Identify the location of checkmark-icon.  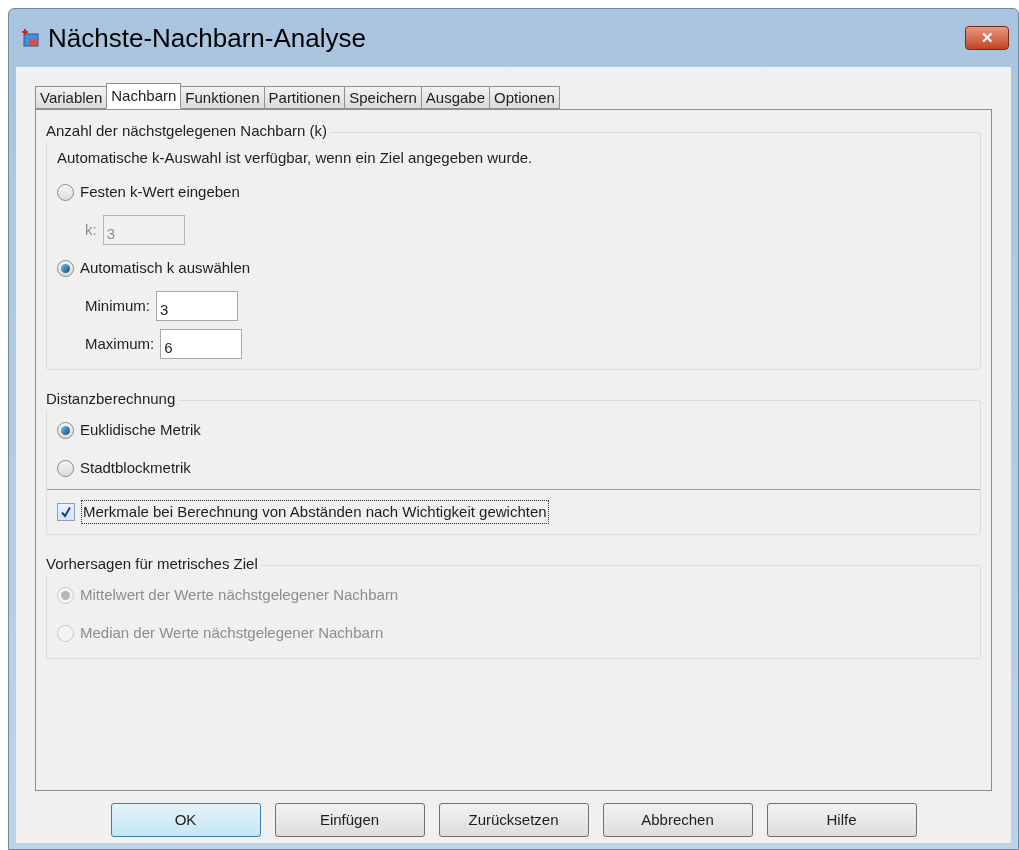
(66, 512).